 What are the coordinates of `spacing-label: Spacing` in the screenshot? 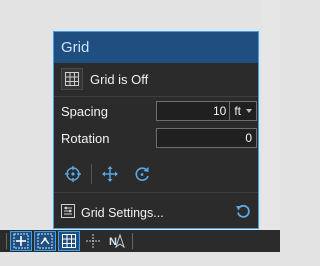 It's located at (84, 111).